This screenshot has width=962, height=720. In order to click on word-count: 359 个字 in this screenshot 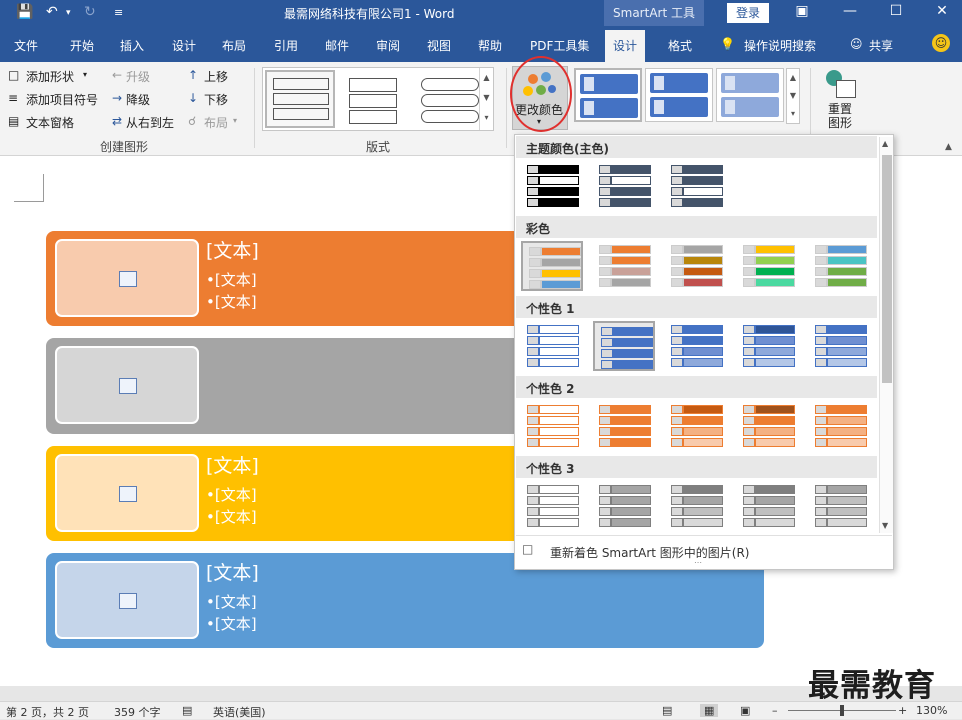, I will do `click(137, 712)`.